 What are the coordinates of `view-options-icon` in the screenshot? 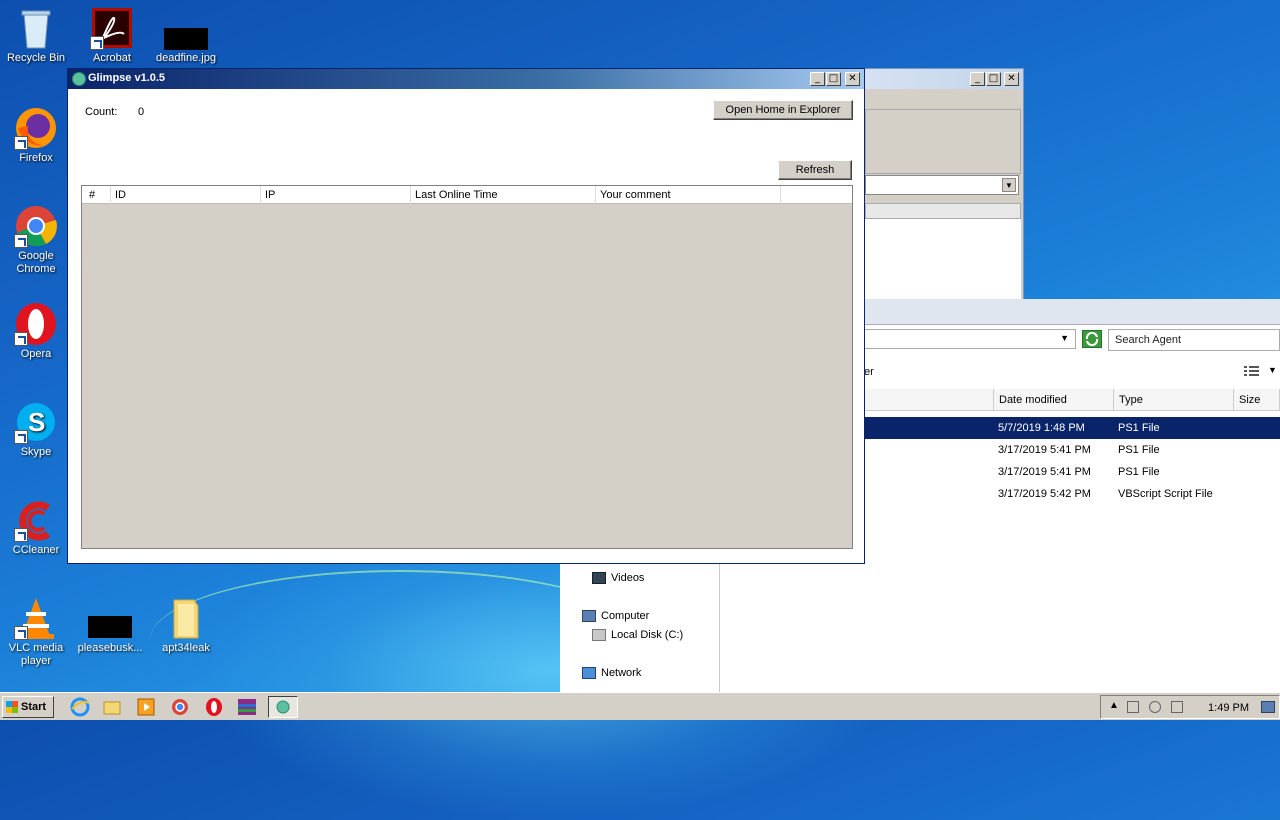 It's located at (1252, 371).